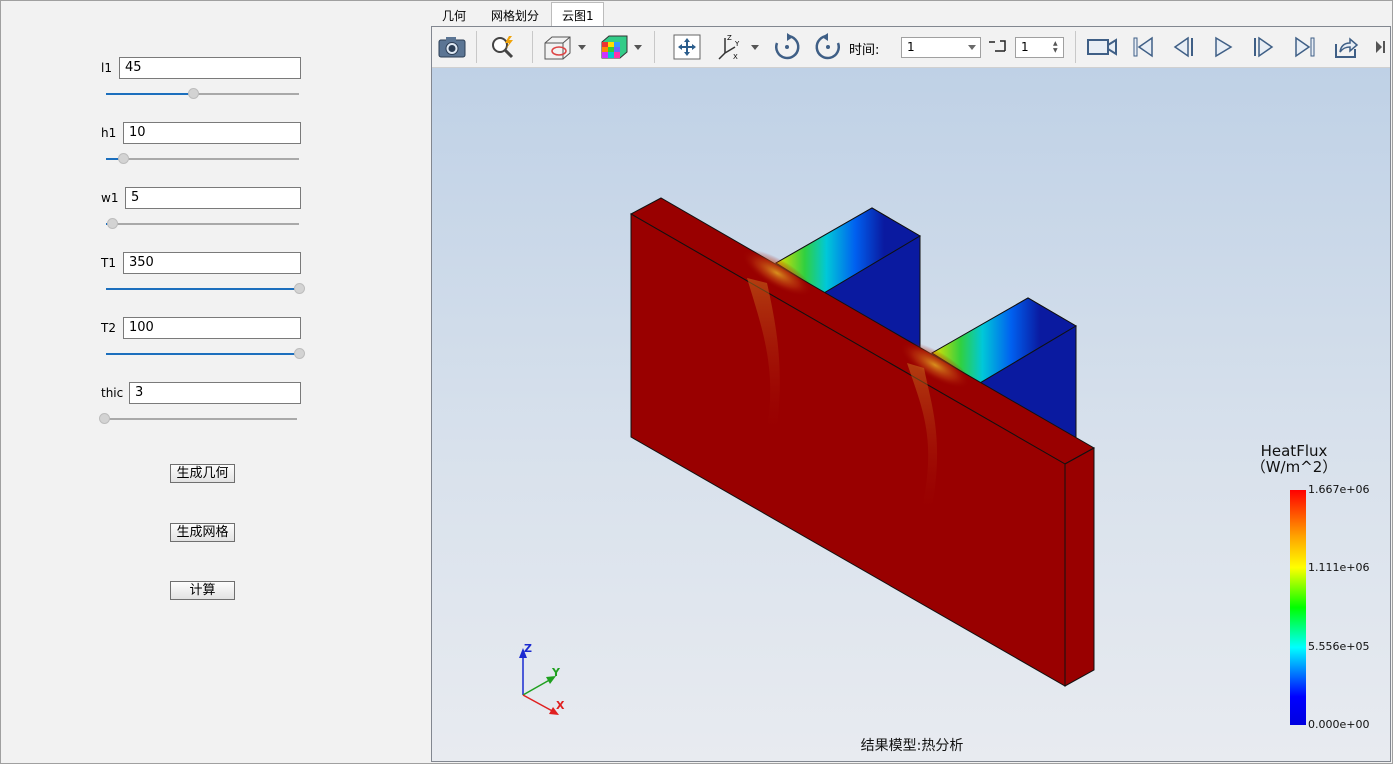 The image size is (1393, 764). Describe the element at coordinates (542, 678) in the screenshot. I see `axis-triad: Z Y X` at that location.